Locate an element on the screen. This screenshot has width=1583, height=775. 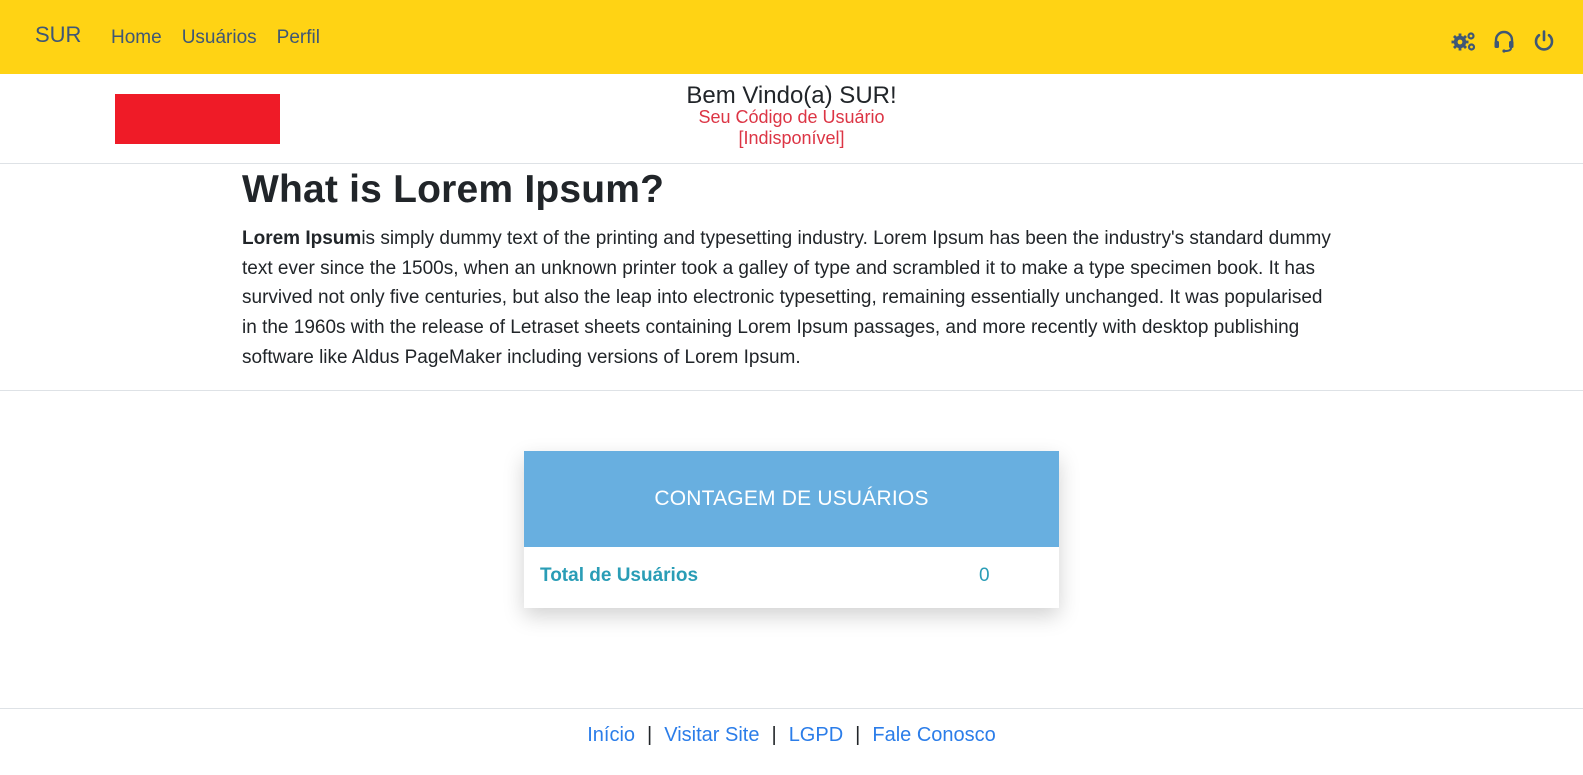
total-users-label: Total de Usuários is located at coordinates (619, 575).